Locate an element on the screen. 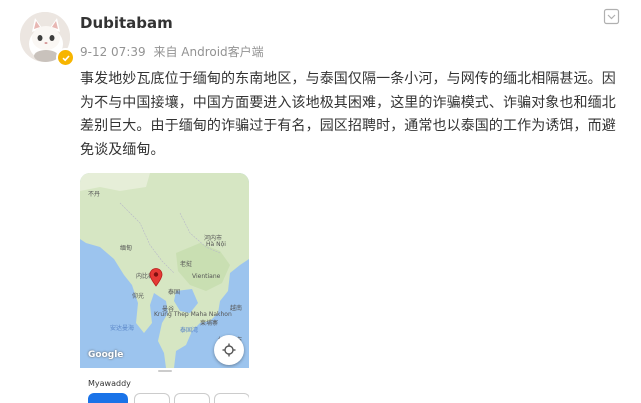  post-meta: 9-12 07:39 来自 Android客户端 is located at coordinates (172, 51).